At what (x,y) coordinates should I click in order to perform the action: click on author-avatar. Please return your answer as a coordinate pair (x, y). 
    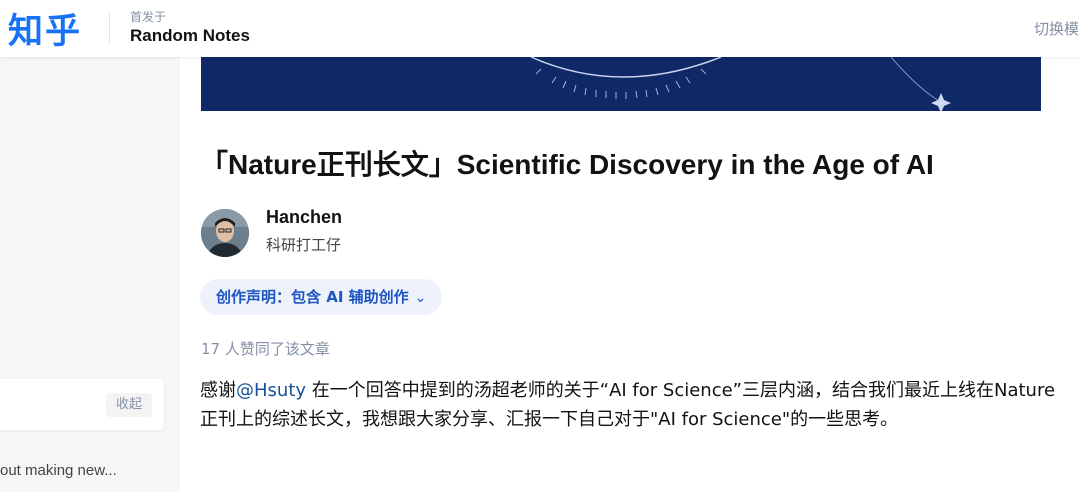
    Looking at the image, I should click on (225, 233).